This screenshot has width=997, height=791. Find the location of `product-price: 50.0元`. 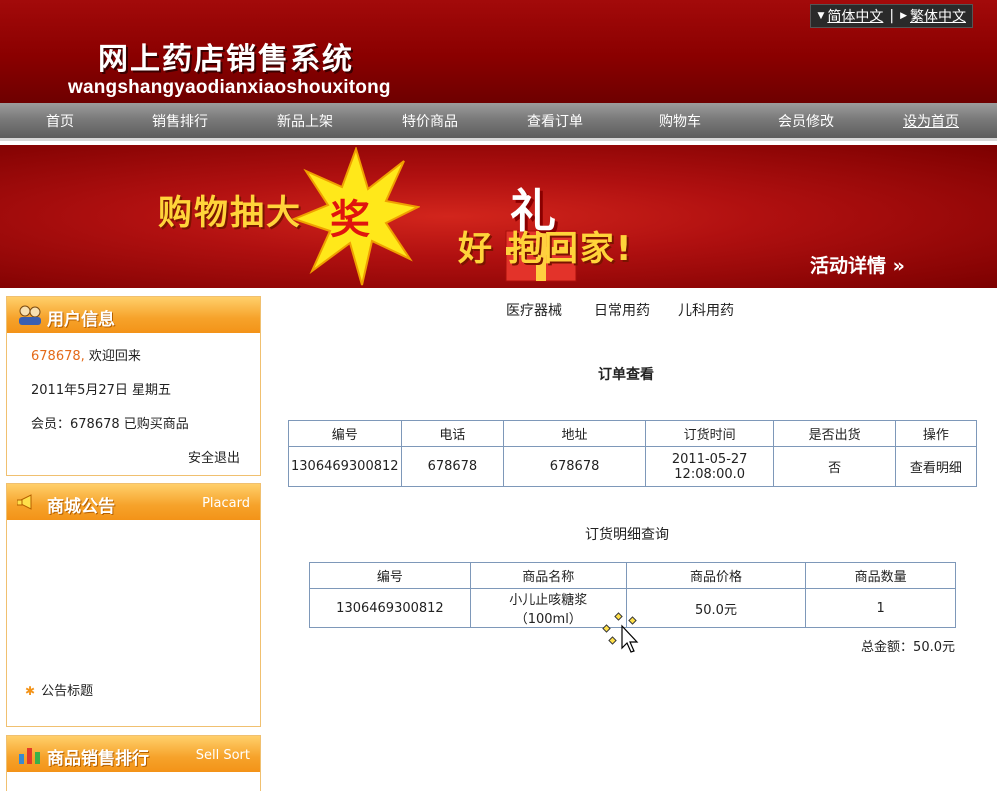

product-price: 50.0元 is located at coordinates (716, 608).